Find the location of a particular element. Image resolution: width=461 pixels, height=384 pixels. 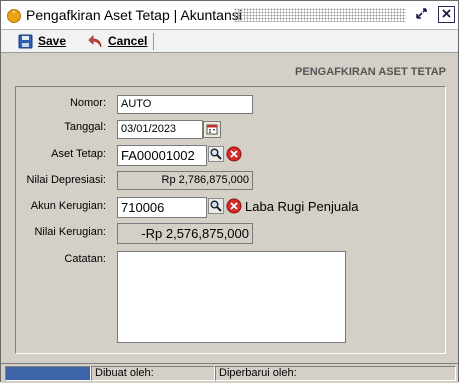

floppy-disk-icon is located at coordinates (25, 41).